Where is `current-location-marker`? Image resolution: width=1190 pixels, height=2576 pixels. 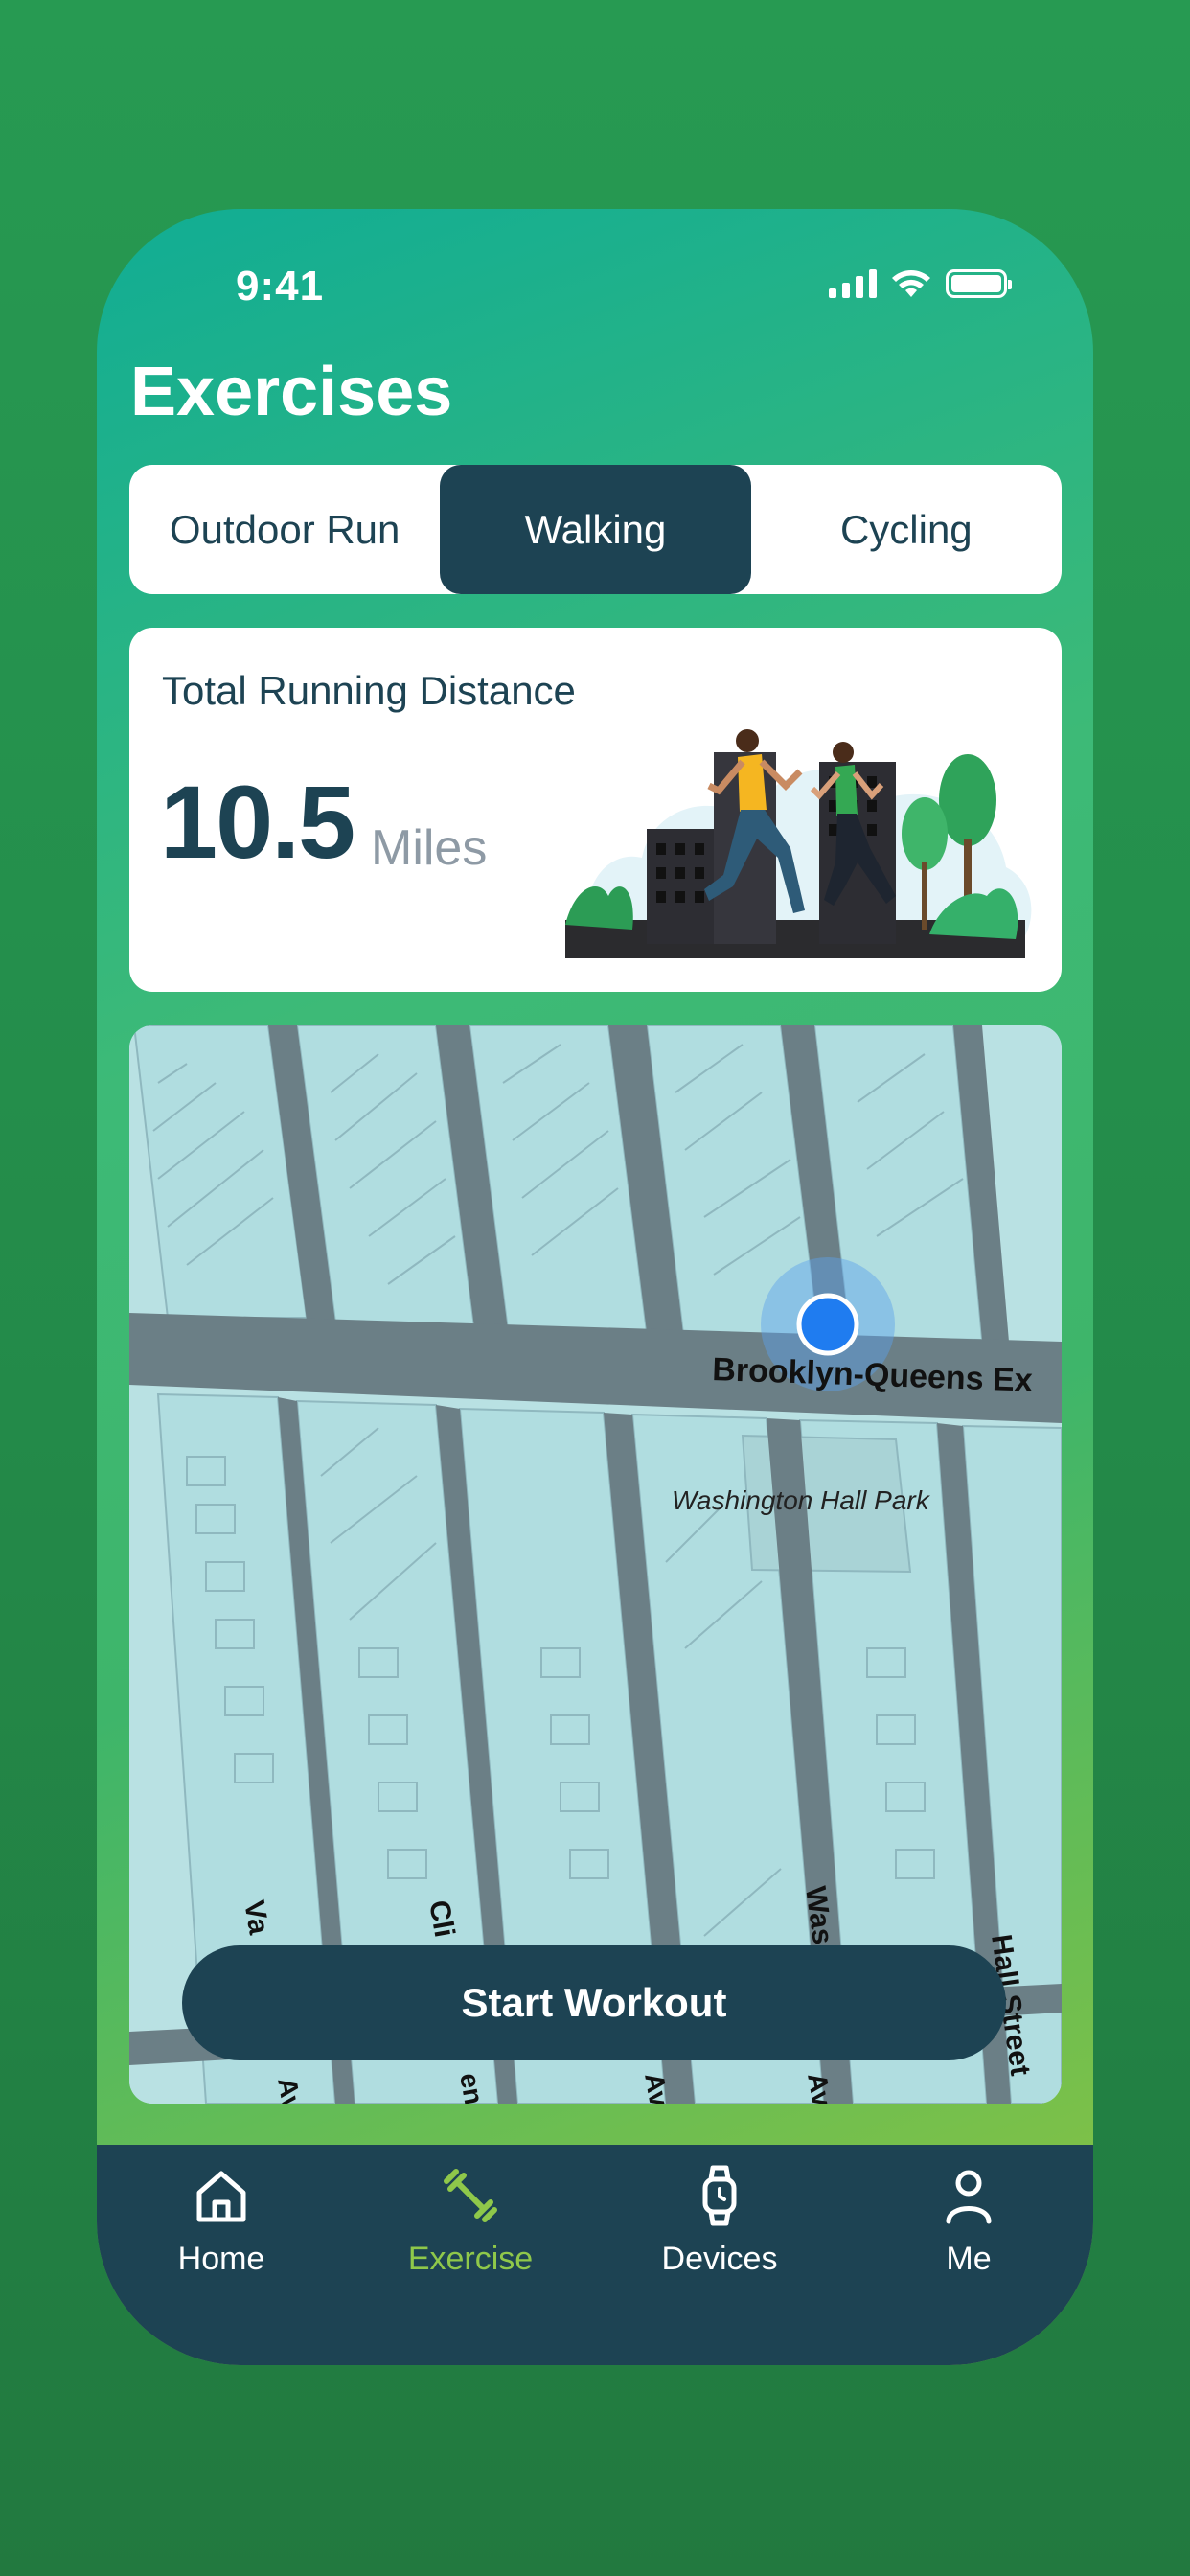 current-location-marker is located at coordinates (827, 1324).